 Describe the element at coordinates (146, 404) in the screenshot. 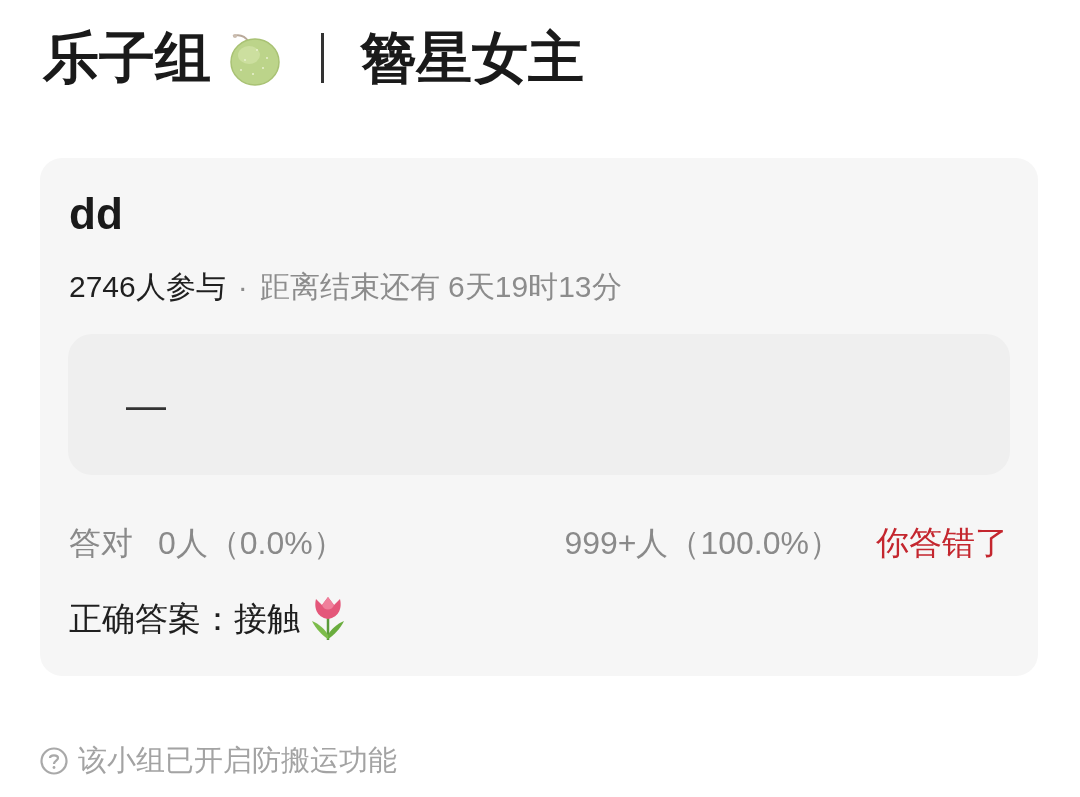

I see `option-text: —` at that location.